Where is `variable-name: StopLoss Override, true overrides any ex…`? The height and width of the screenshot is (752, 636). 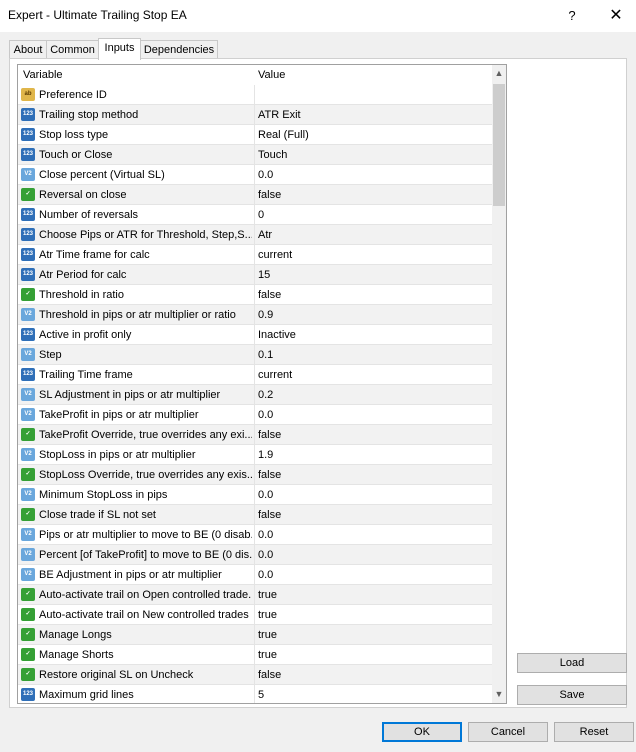 variable-name: StopLoss Override, true overrides any ex… is located at coordinates (145, 475).